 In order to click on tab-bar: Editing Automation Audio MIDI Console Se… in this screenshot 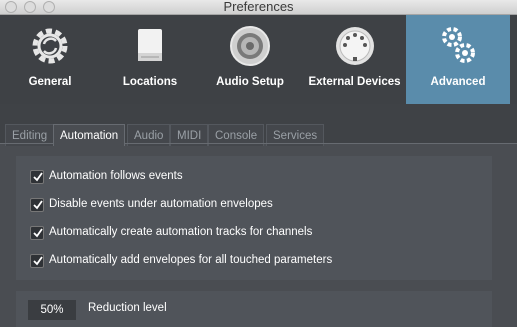, I will do `click(258, 125)`.